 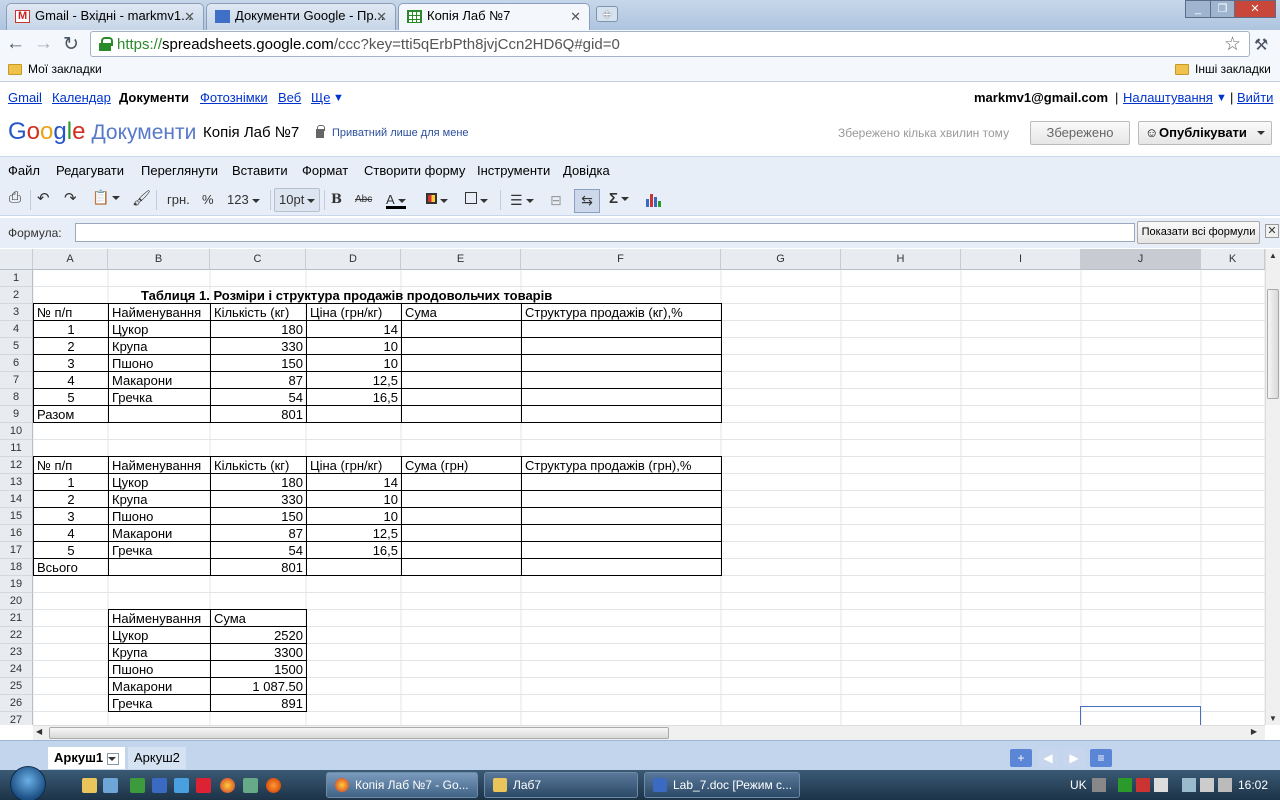 What do you see at coordinates (621, 533) in the screenshot?
I see `cell-F16` at bounding box center [621, 533].